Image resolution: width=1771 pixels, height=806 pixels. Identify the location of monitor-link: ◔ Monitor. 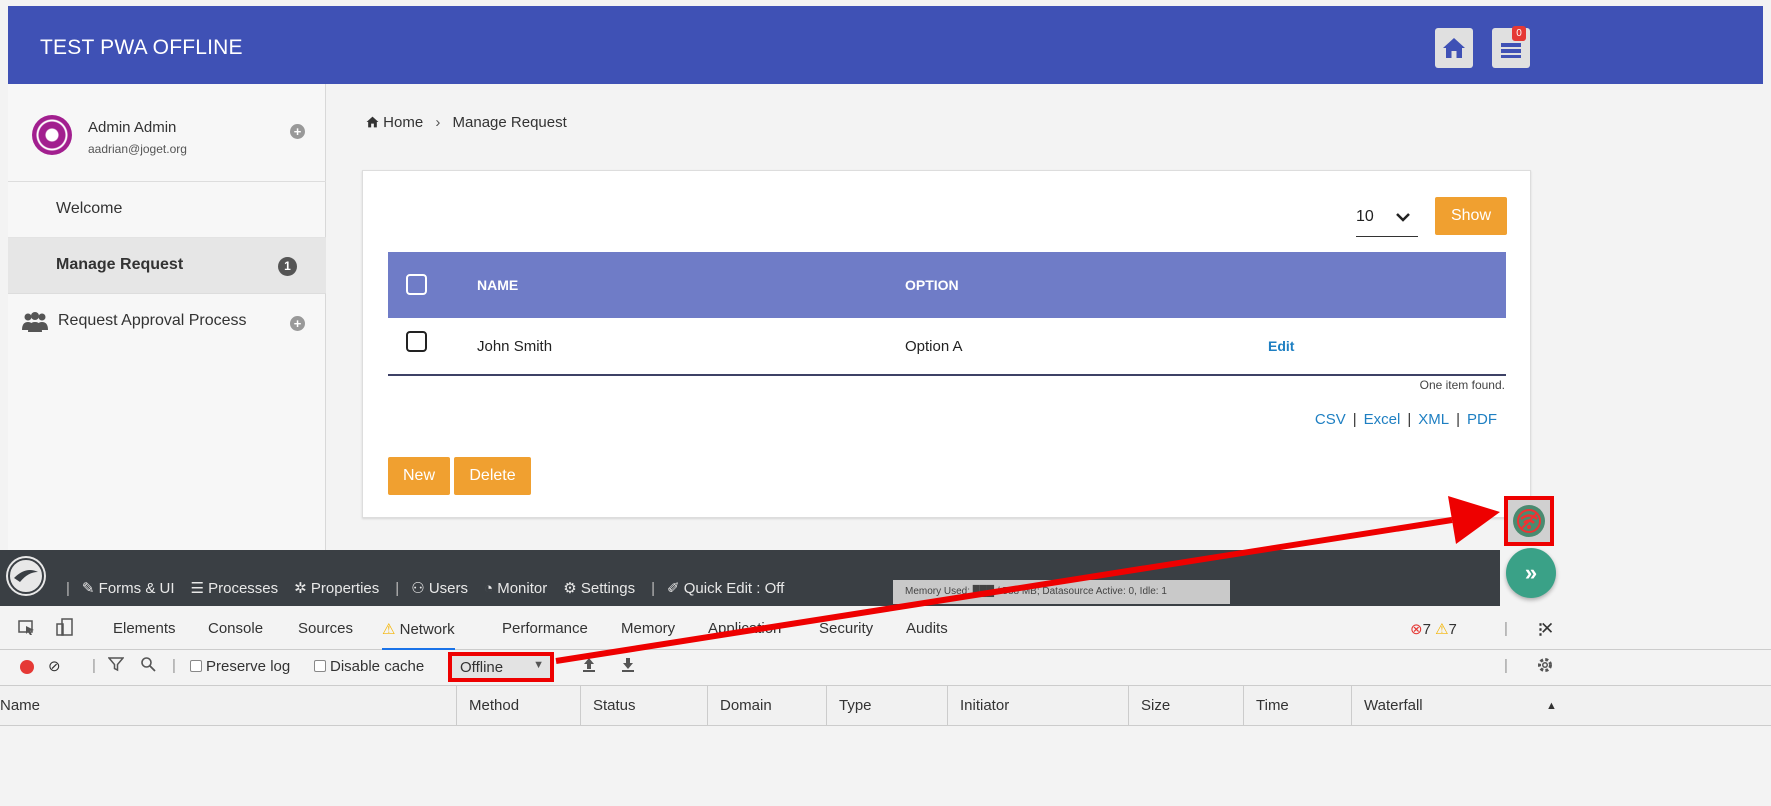
(515, 588).